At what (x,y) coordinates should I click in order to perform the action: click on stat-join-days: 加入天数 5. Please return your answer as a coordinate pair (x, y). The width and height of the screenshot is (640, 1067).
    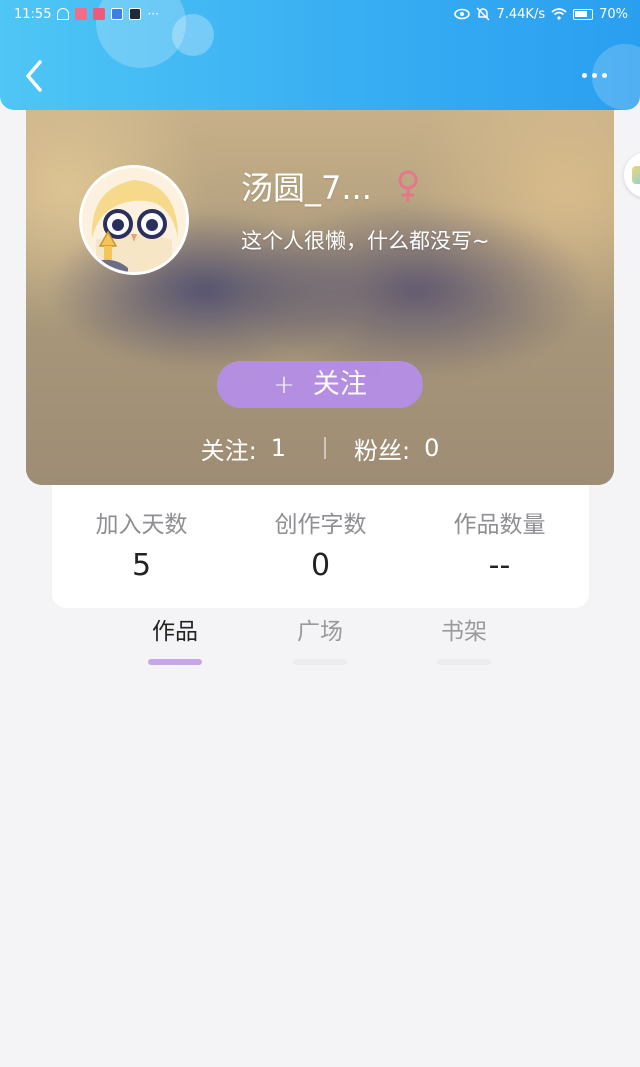
    Looking at the image, I should click on (141, 546).